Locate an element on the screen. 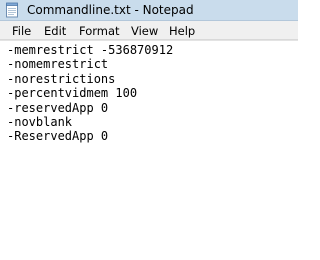  menu-edit: Edit is located at coordinates (55, 31).